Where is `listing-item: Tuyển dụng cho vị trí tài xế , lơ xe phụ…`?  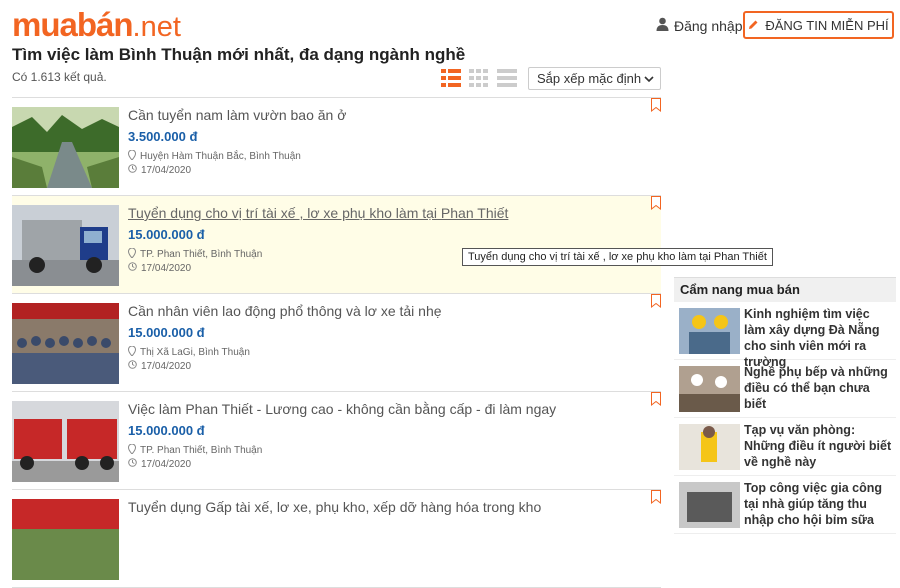 listing-item: Tuyển dụng cho vị trí tài xế , lơ xe phụ… is located at coordinates (336, 245).